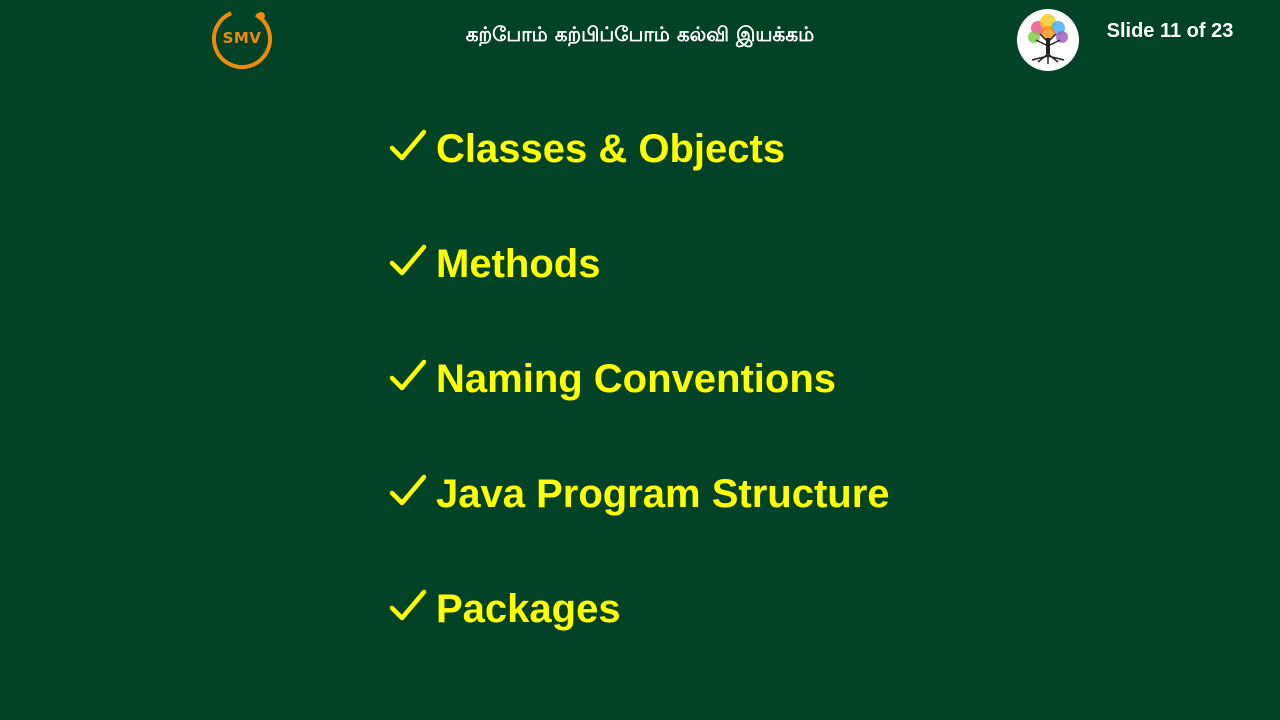 Image resolution: width=1280 pixels, height=720 pixels. I want to click on bullet-label: Classes & Objects, so click(611, 149).